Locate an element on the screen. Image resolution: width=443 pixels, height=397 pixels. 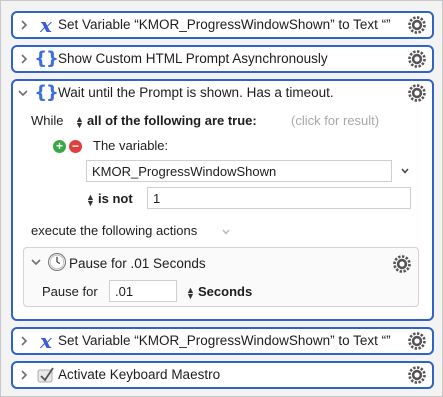
remove-condition-button: − is located at coordinates (75, 146).